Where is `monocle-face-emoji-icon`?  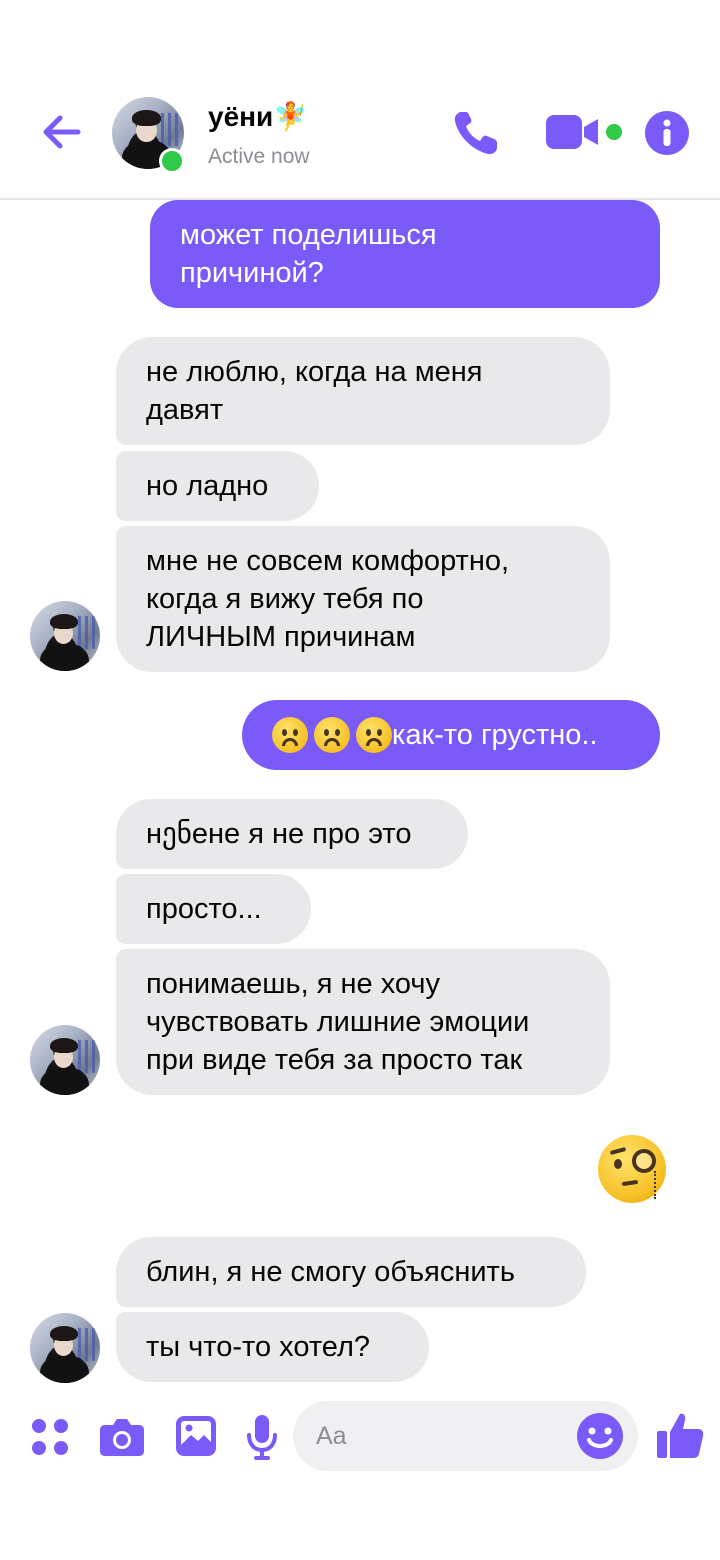 monocle-face-emoji-icon is located at coordinates (632, 1169).